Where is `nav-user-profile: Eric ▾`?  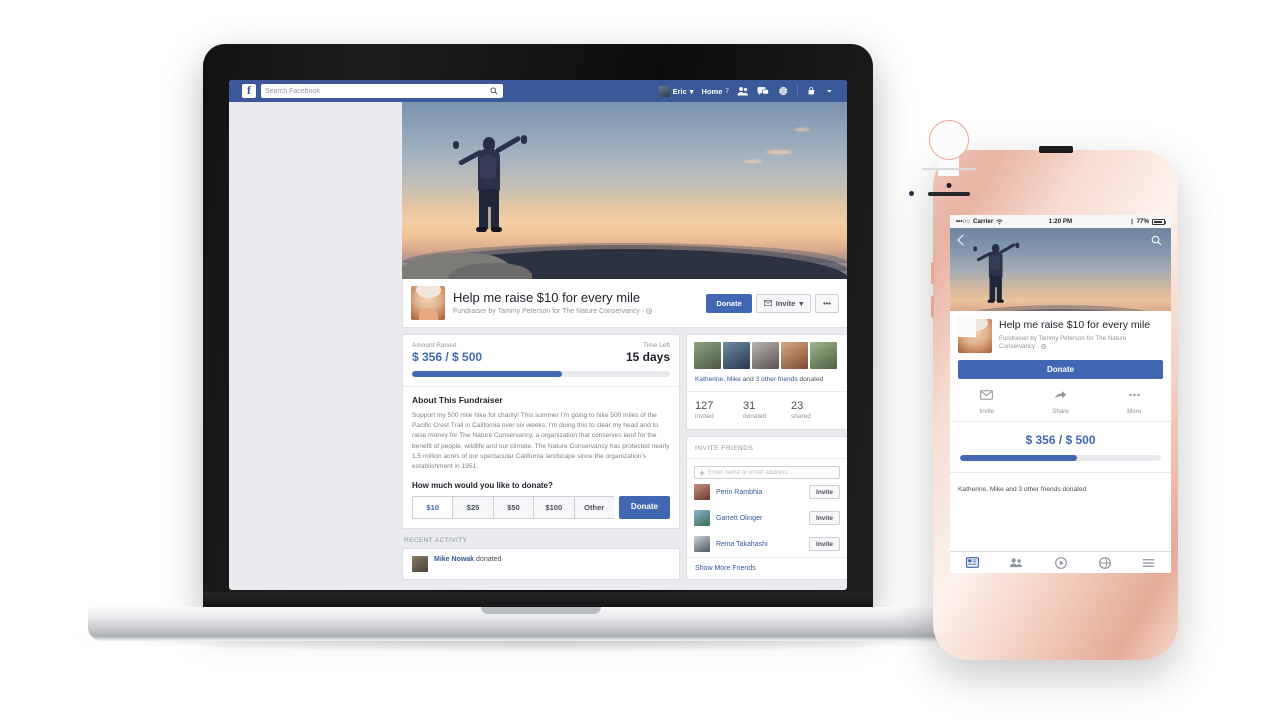 nav-user-profile: Eric ▾ is located at coordinates (676, 91).